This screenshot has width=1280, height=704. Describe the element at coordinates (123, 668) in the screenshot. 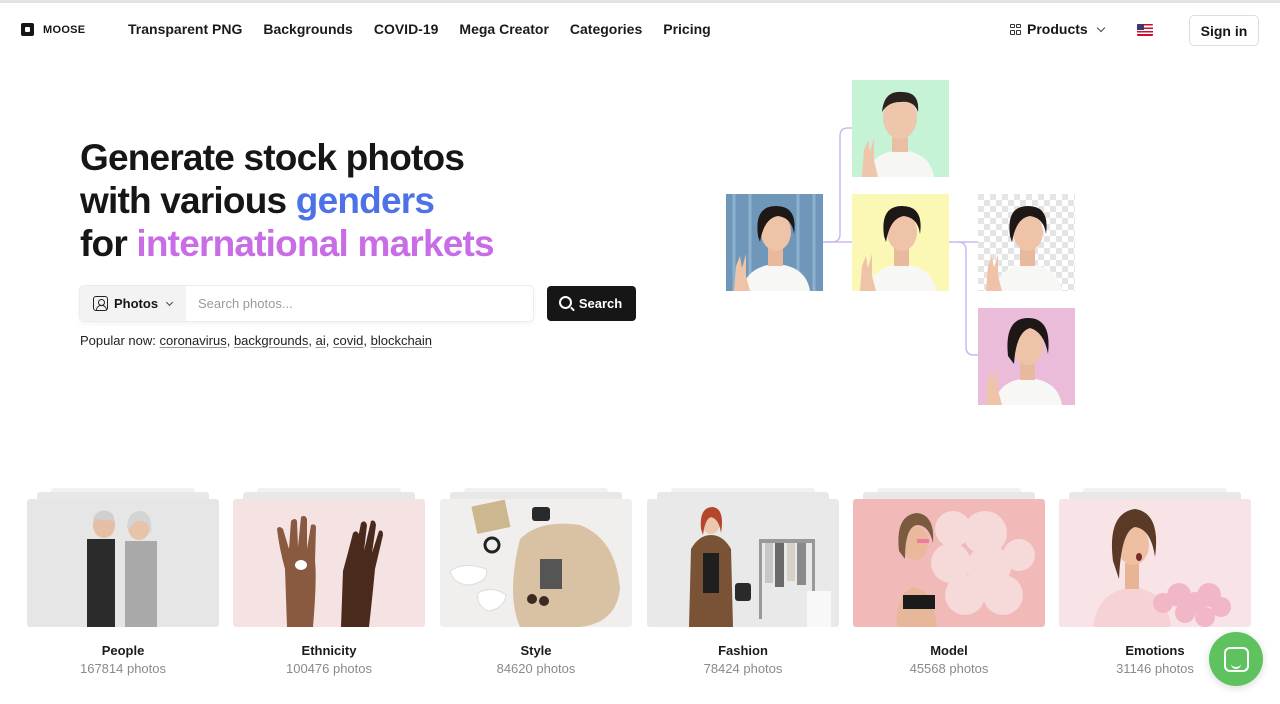

I see `category-count: 167814 photos` at that location.